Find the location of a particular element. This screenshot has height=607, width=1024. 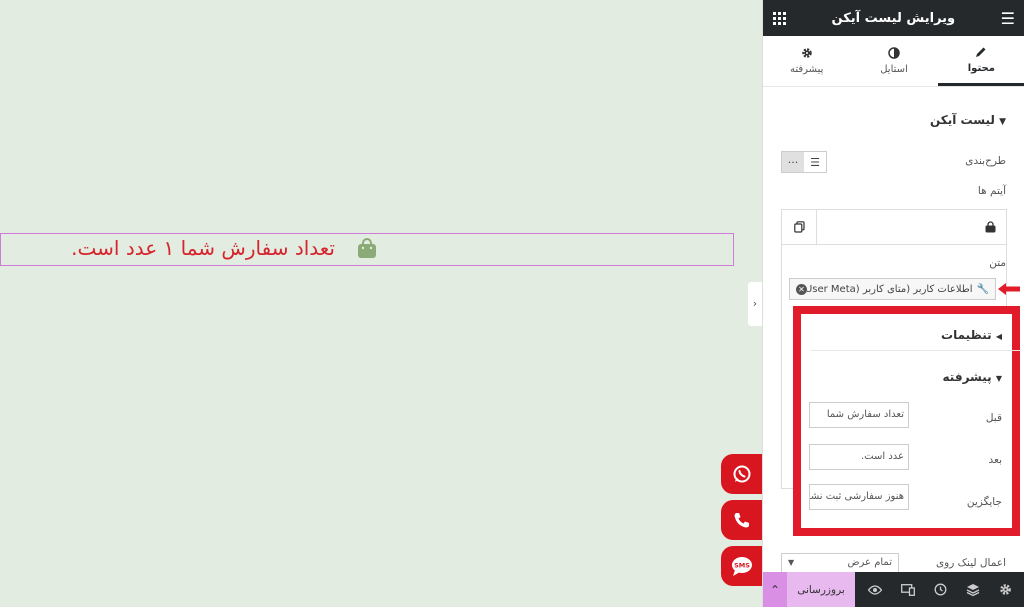

section-toggle-icon-list: ▼ لیست آیکن is located at coordinates (968, 120).